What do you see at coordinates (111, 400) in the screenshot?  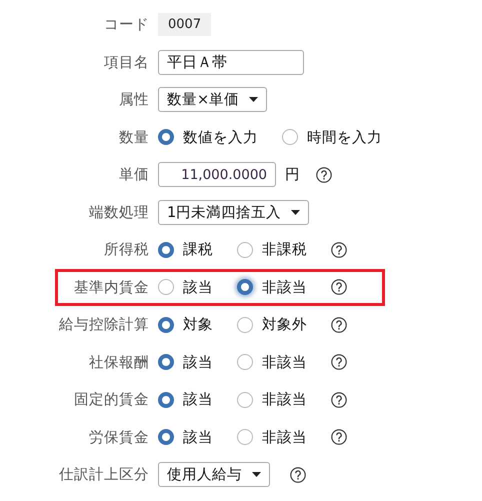 I see `field-label: 固定的賃金` at bounding box center [111, 400].